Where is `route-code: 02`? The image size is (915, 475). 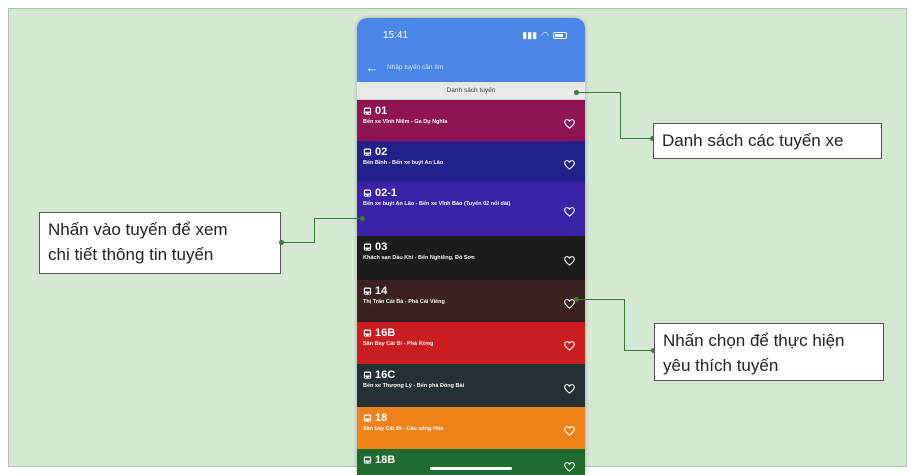
route-code: 02 is located at coordinates (461, 152).